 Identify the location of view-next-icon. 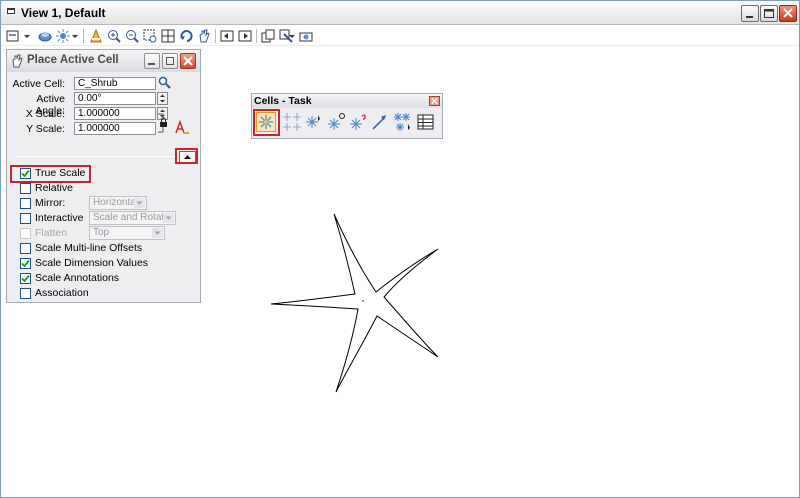
(245, 36).